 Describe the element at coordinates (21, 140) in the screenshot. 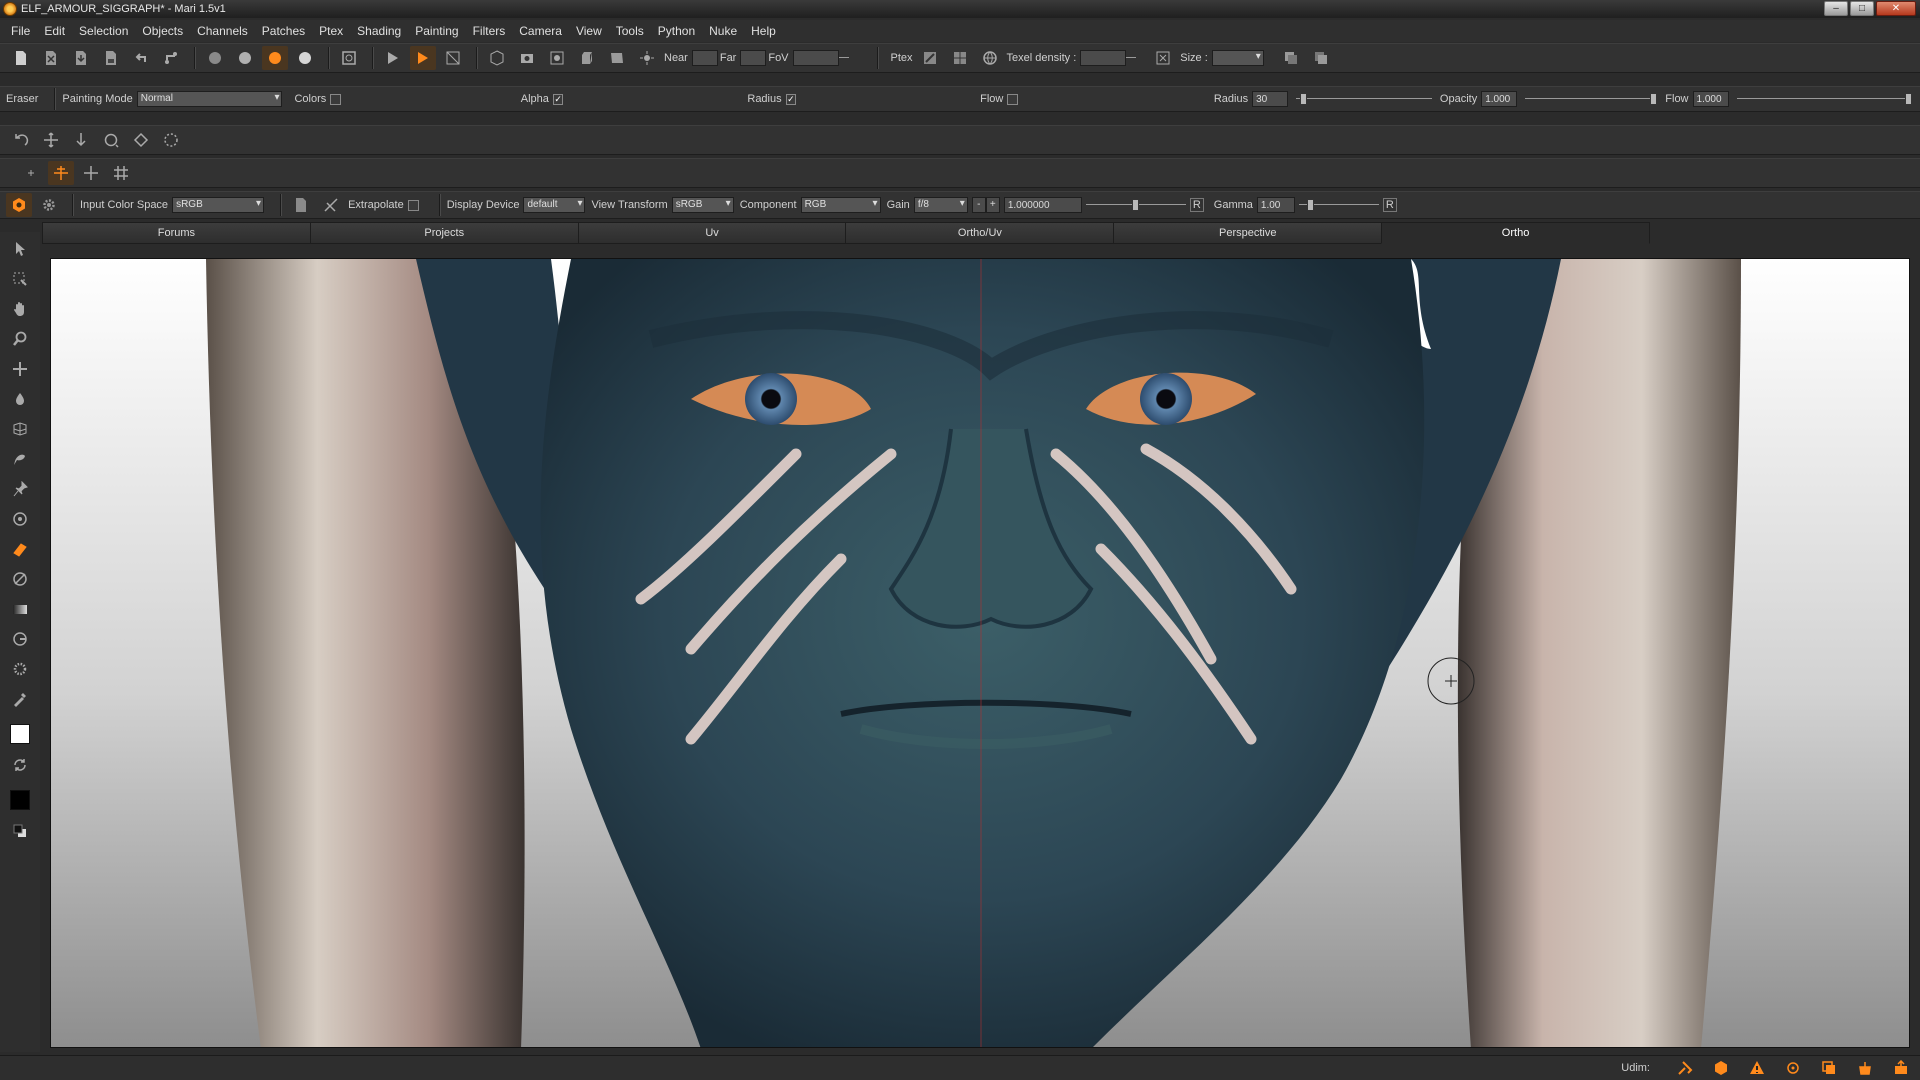

I see `undo-button` at that location.